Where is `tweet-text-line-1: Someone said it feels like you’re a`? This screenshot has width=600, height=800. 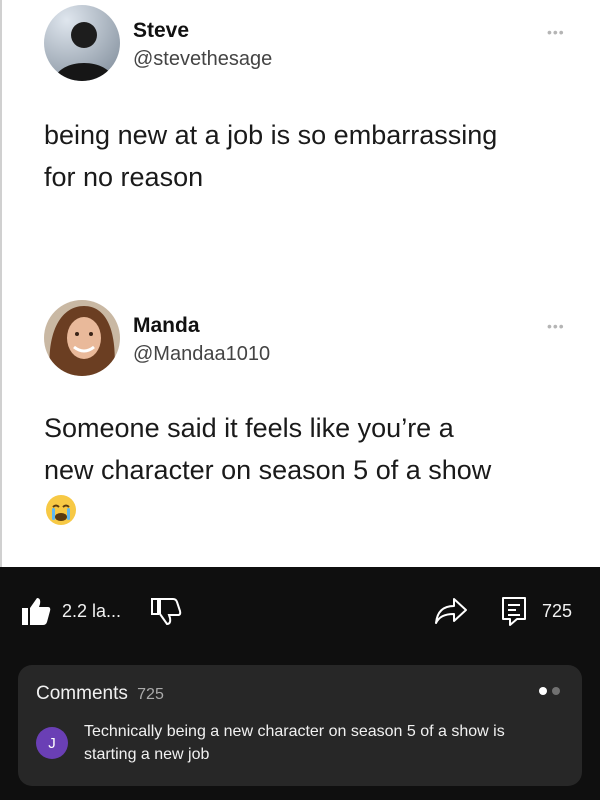
tweet-text-line-1: Someone said it feels like you’re a is located at coordinates (249, 428).